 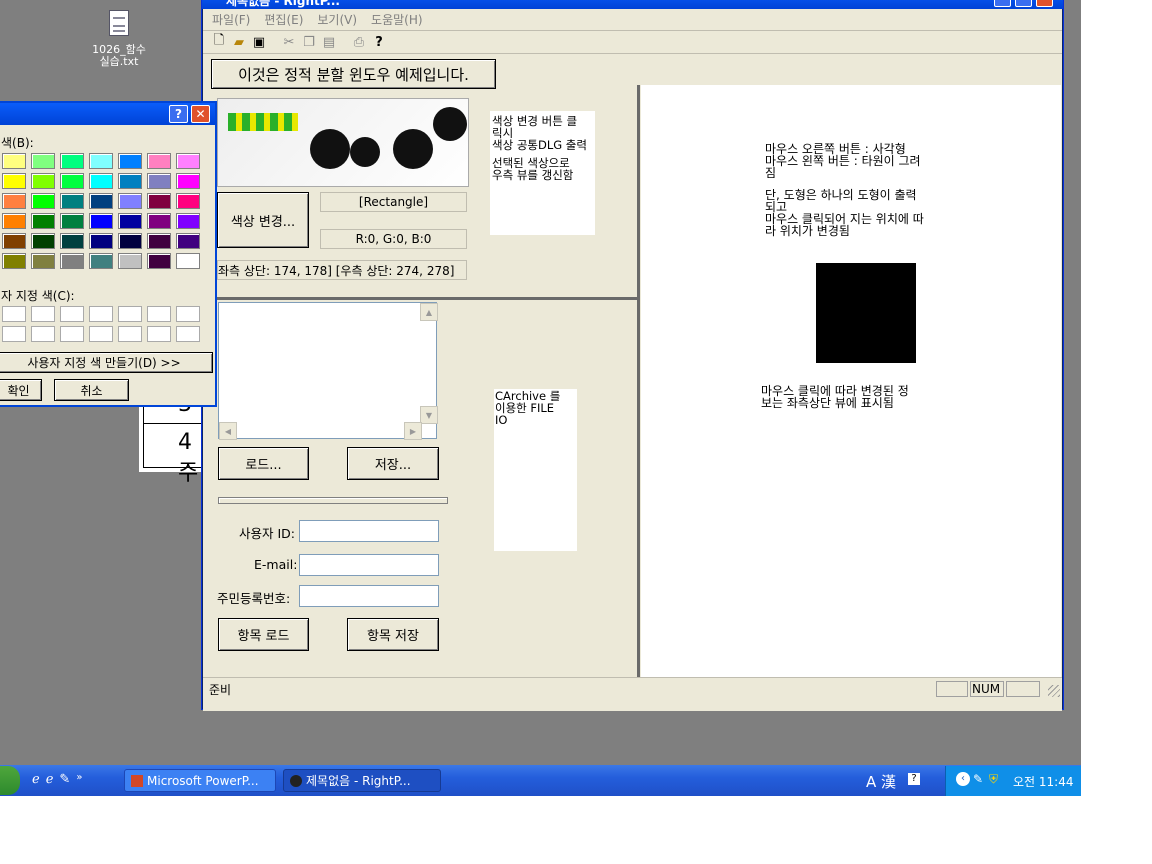 What do you see at coordinates (413, 431) in the screenshot?
I see `scroll-right-icon: ▶` at bounding box center [413, 431].